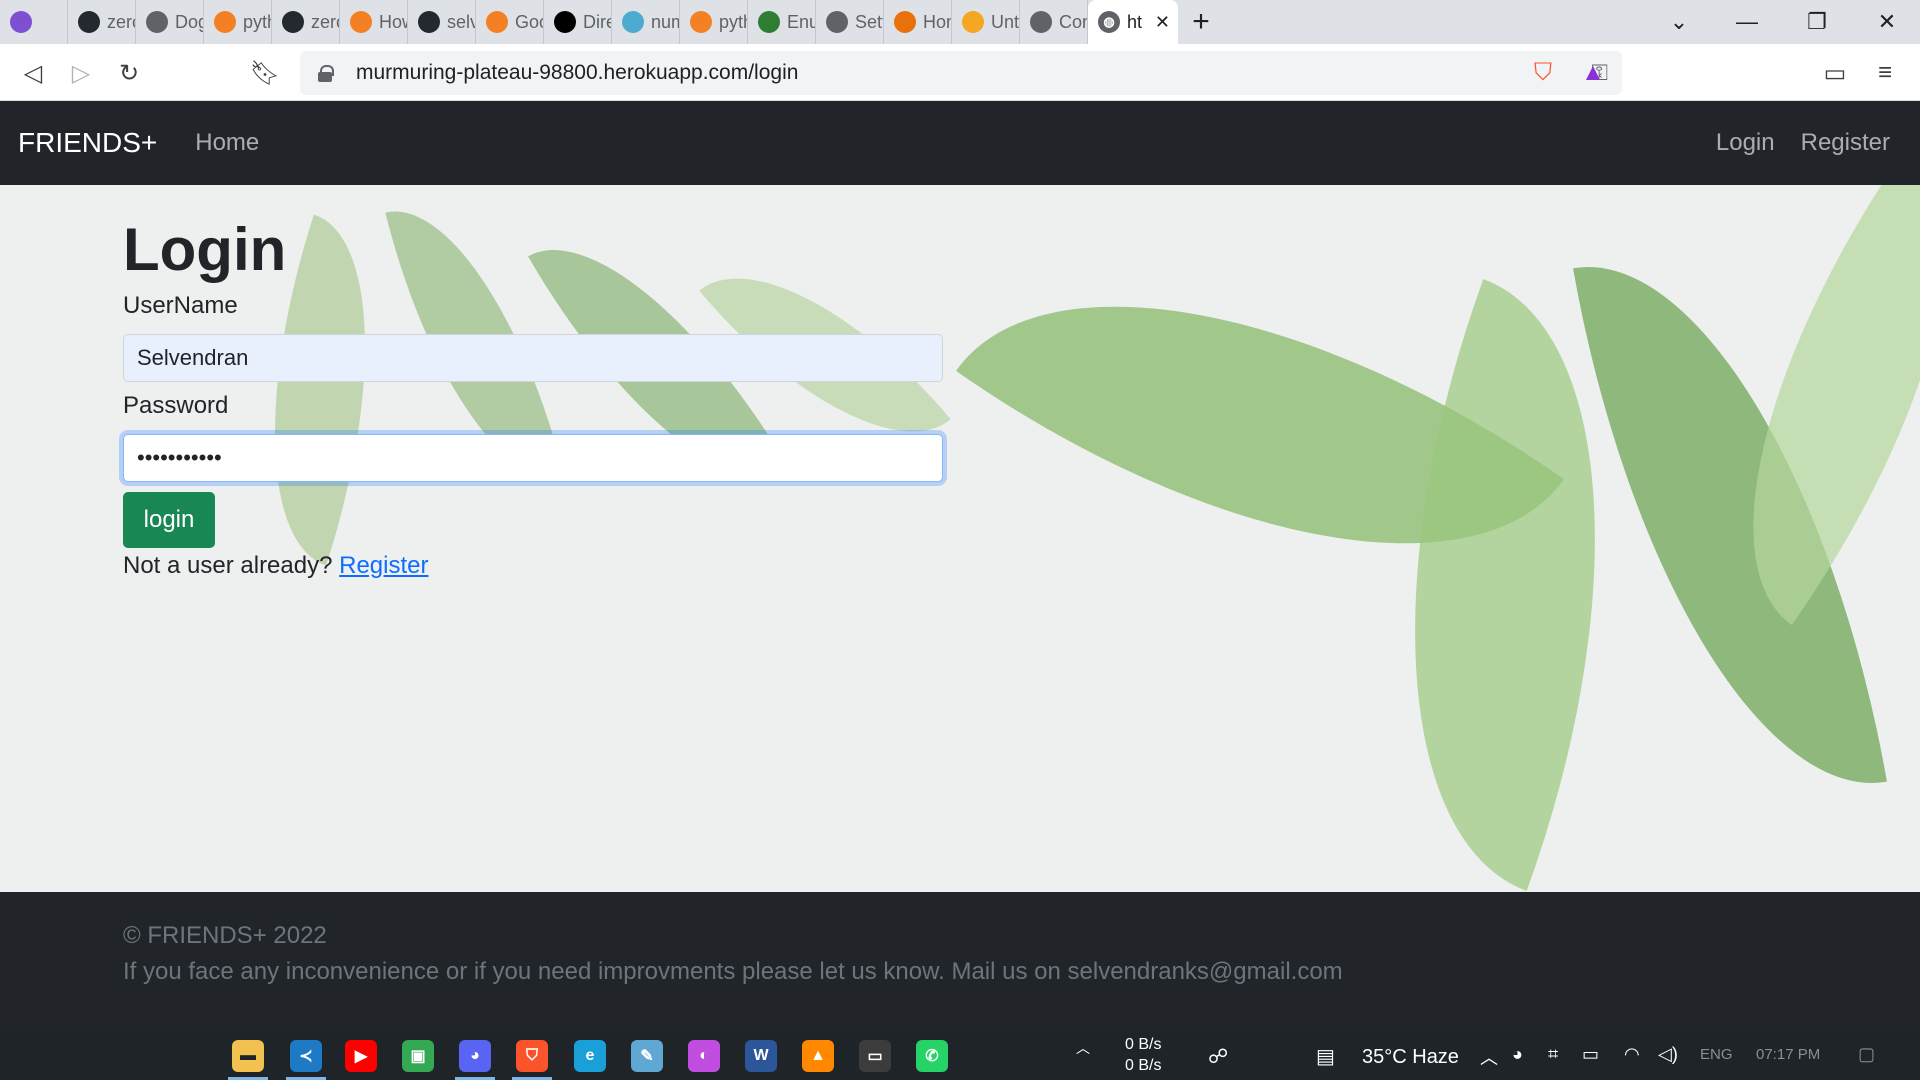 The height and width of the screenshot is (1080, 1920). I want to click on notes-icon: ✎, so click(647, 1056).